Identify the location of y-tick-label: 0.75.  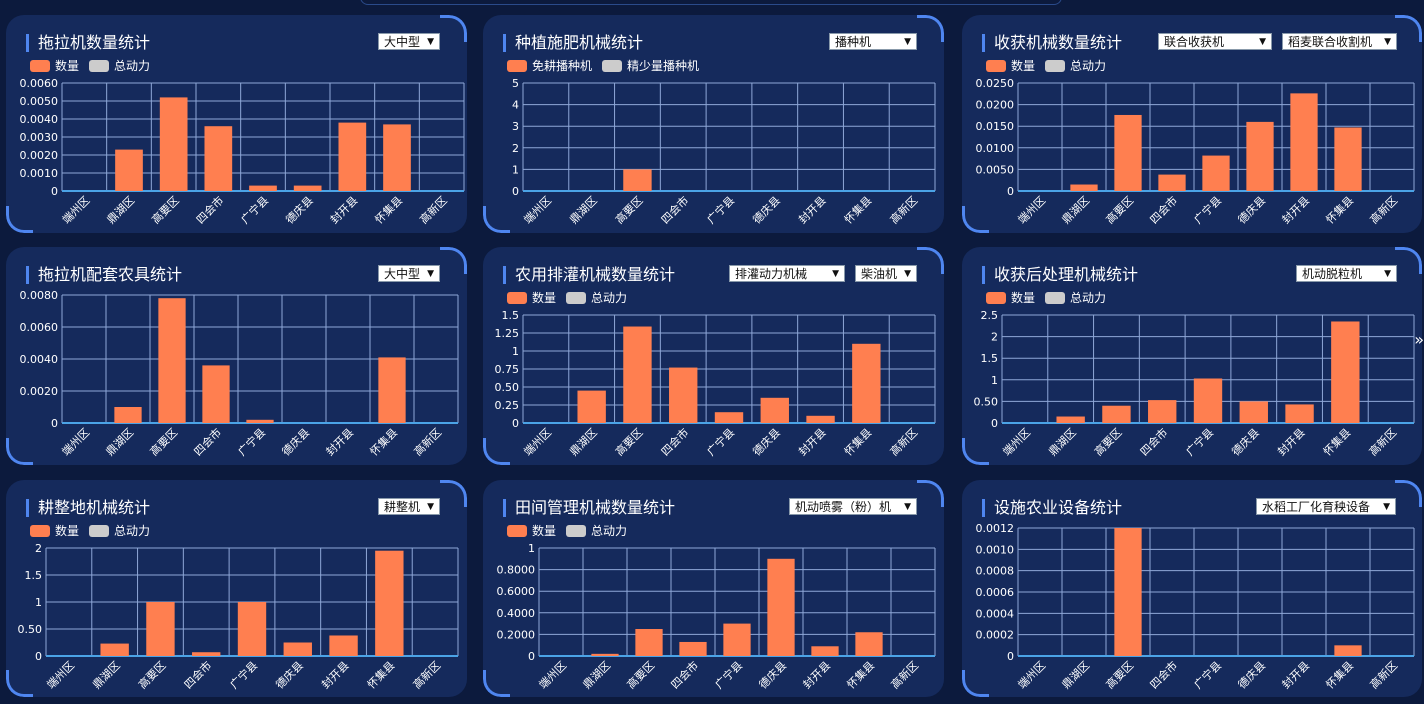
(507, 369).